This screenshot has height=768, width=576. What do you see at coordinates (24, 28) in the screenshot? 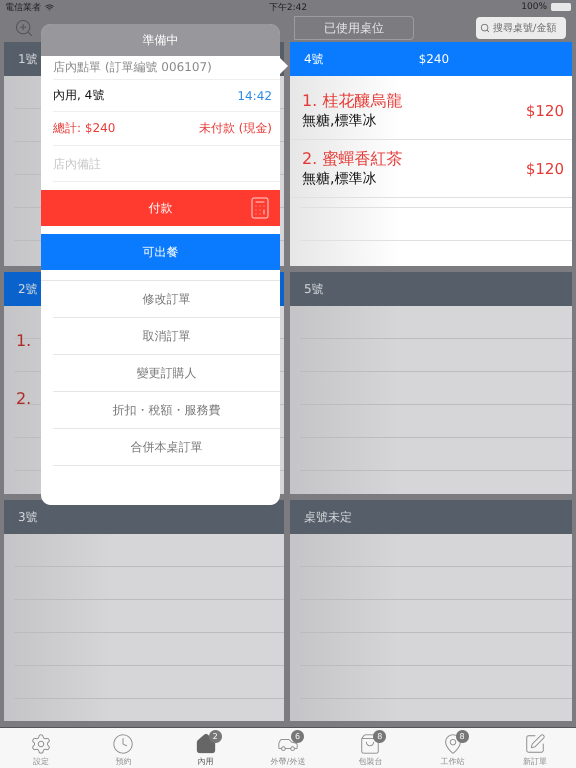
I see `zoom-in-icon` at bounding box center [24, 28].